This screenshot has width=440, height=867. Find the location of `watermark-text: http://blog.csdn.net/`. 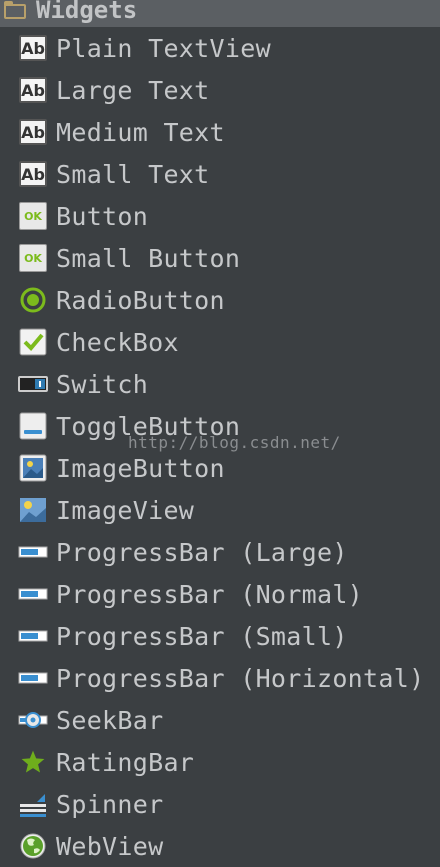

watermark-text: http://blog.csdn.net/ is located at coordinates (234, 442).